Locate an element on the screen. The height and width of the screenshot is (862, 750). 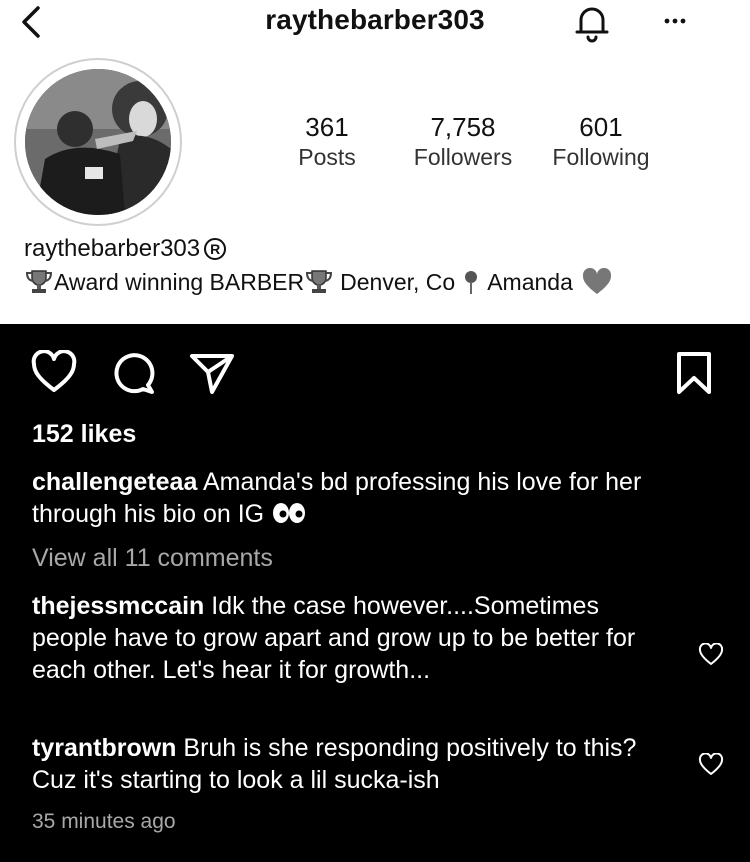
share-icon is located at coordinates (212, 374).